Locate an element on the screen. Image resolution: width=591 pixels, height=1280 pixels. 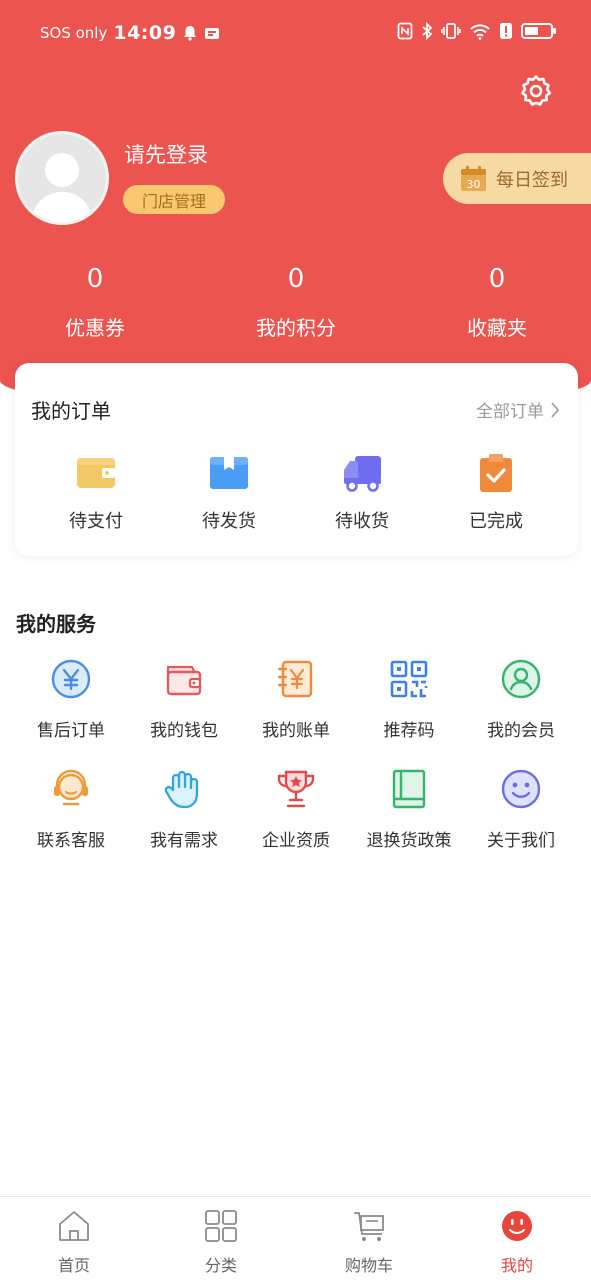
tab-label: 分类 is located at coordinates (220, 1265).